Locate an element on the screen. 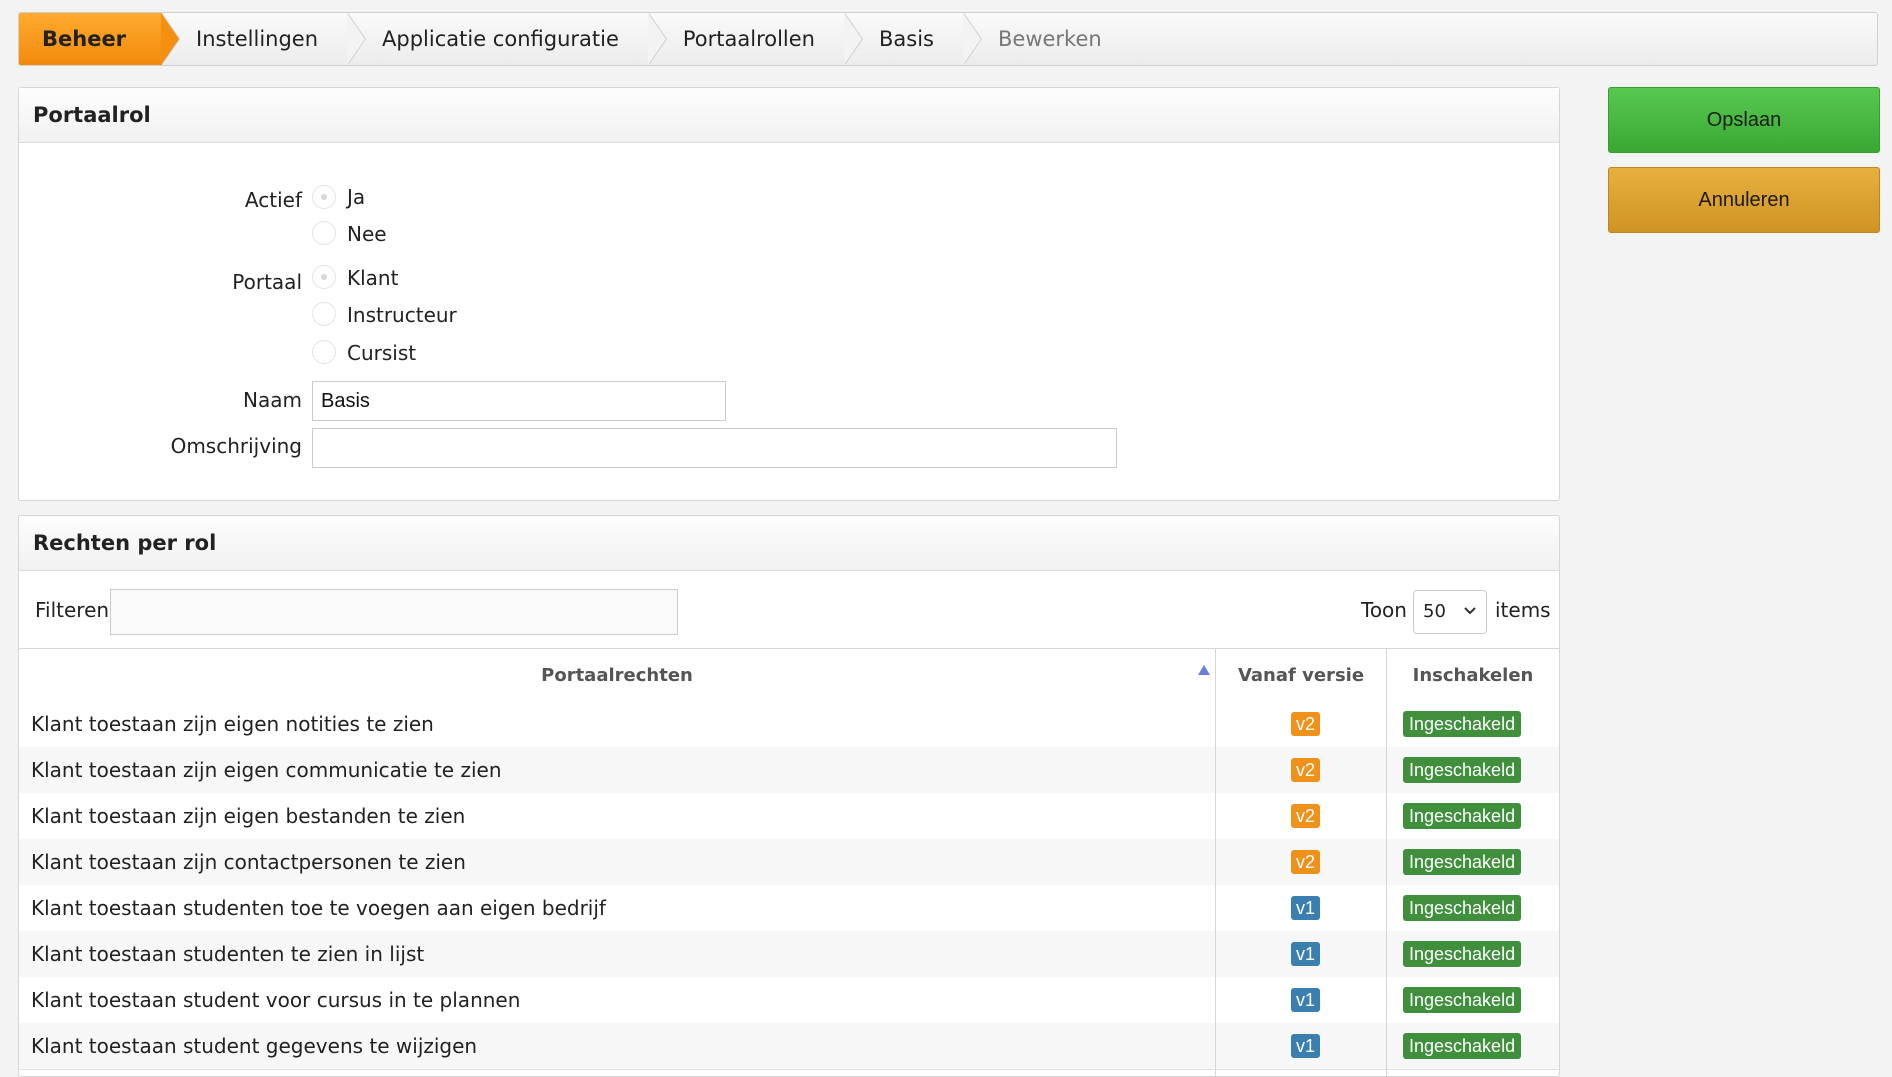 The width and height of the screenshot is (1892, 1077). breadcrumb-beheer: Beheer is located at coordinates (100, 39).